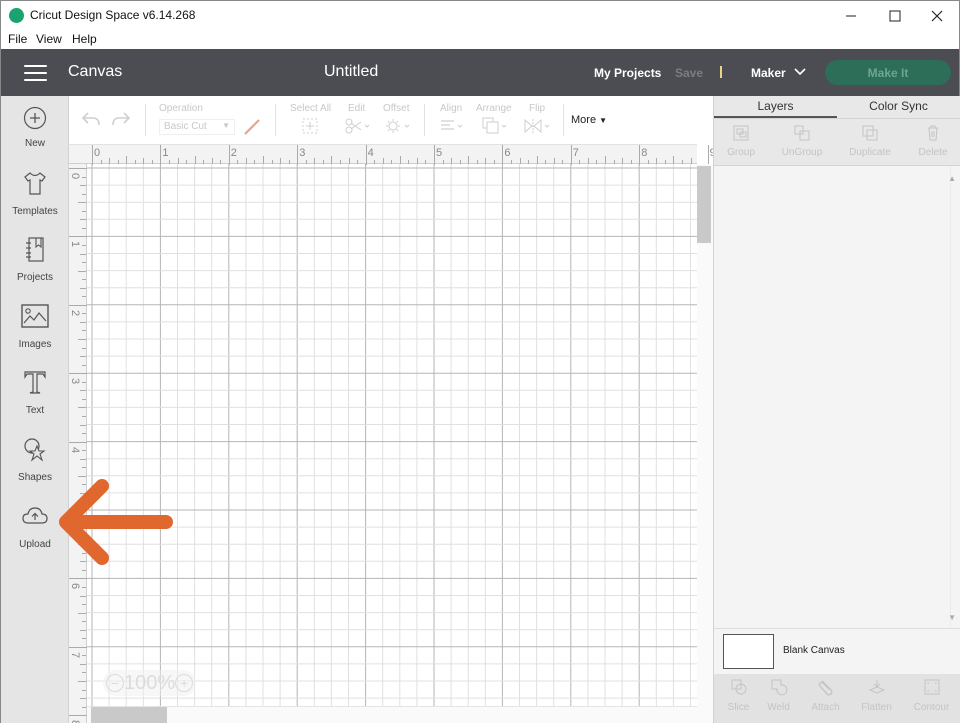 The height and width of the screenshot is (723, 960). Describe the element at coordinates (876, 698) in the screenshot. I see `flatten-button: Flatten` at that location.